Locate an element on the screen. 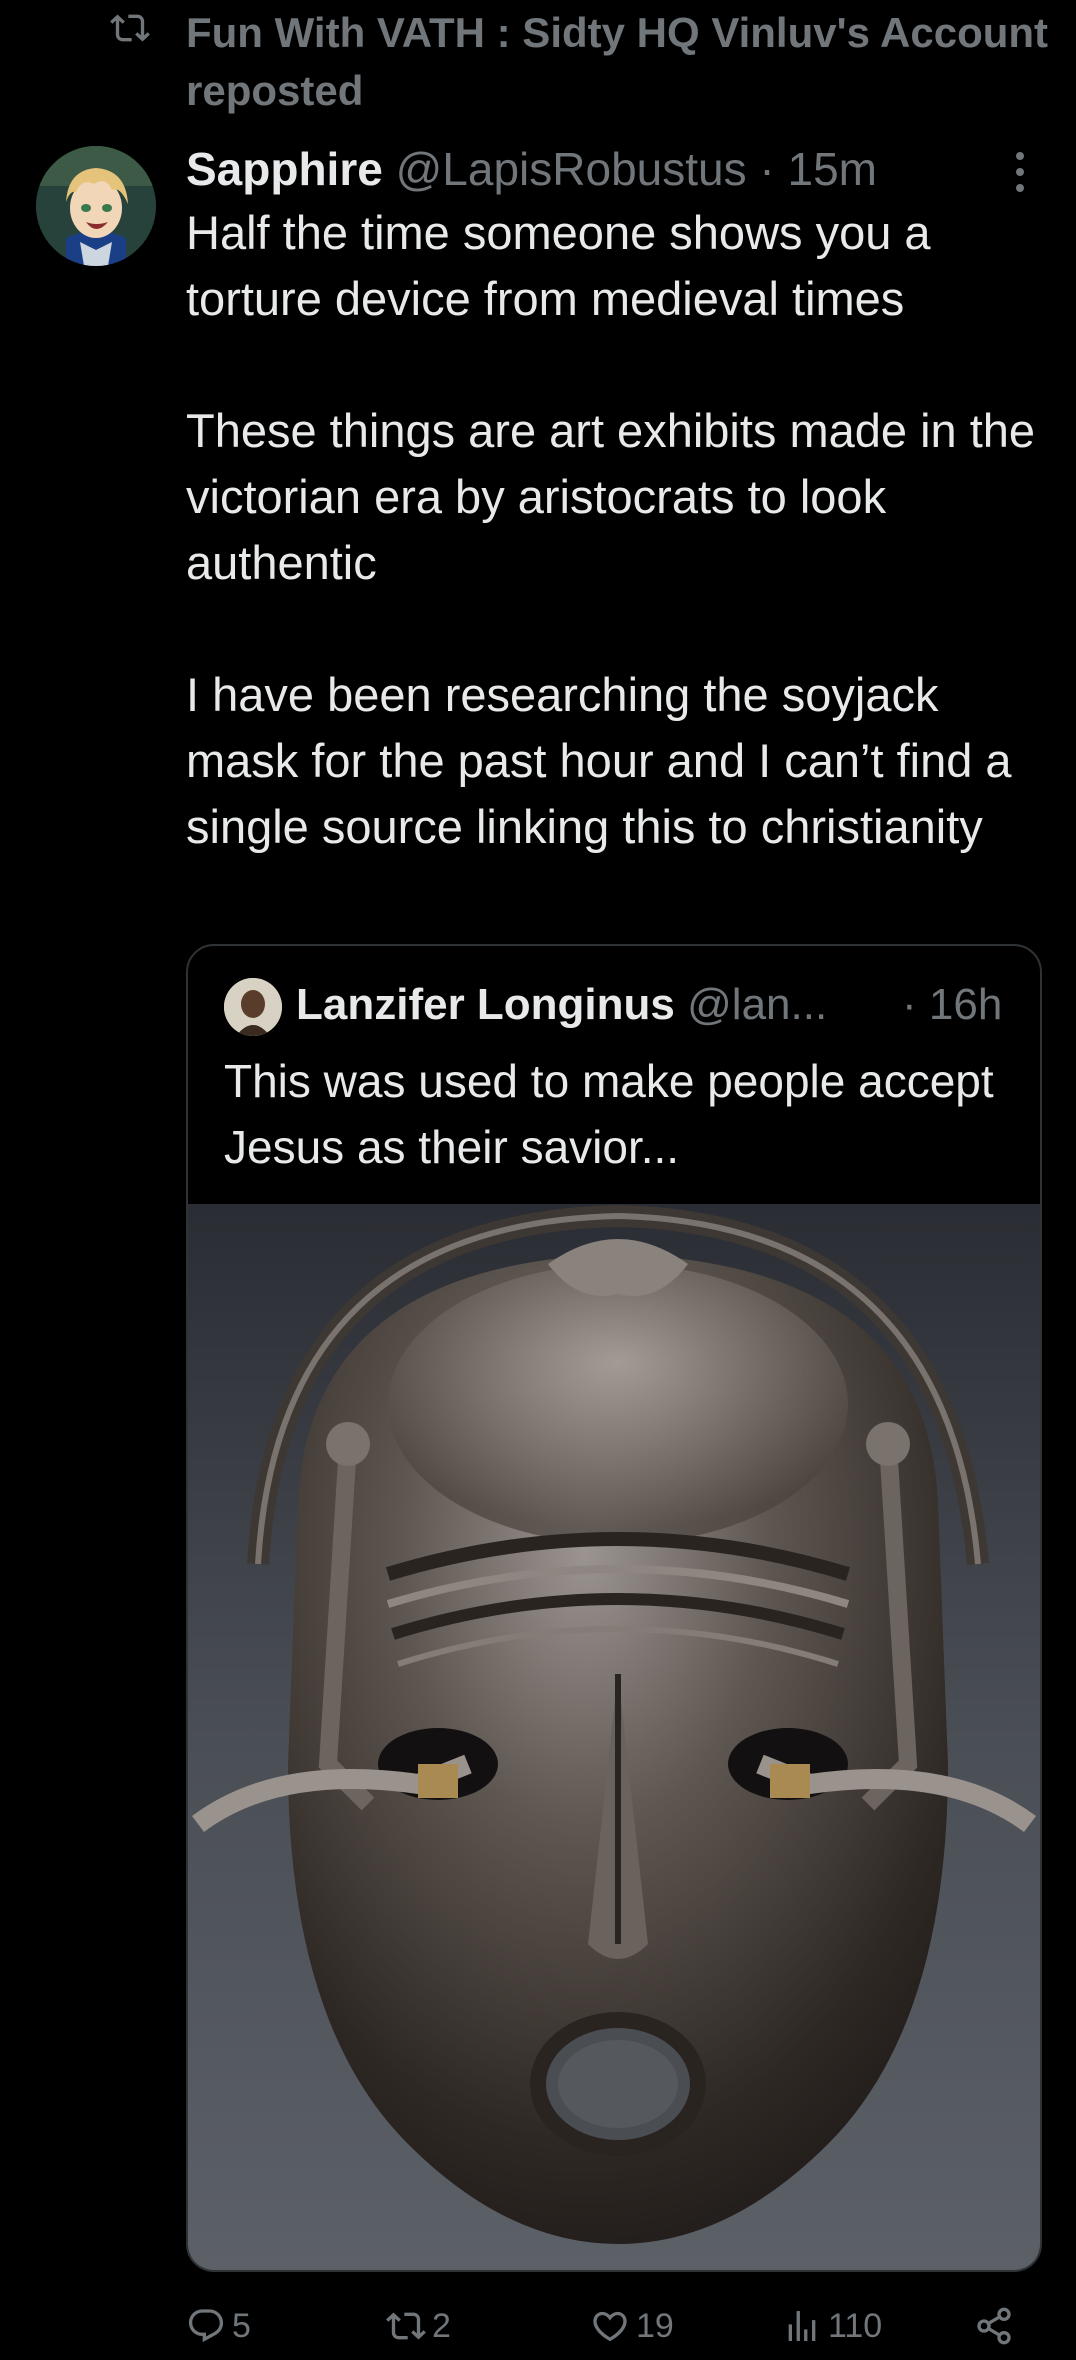  anime-avatar-image is located at coordinates (96, 206).